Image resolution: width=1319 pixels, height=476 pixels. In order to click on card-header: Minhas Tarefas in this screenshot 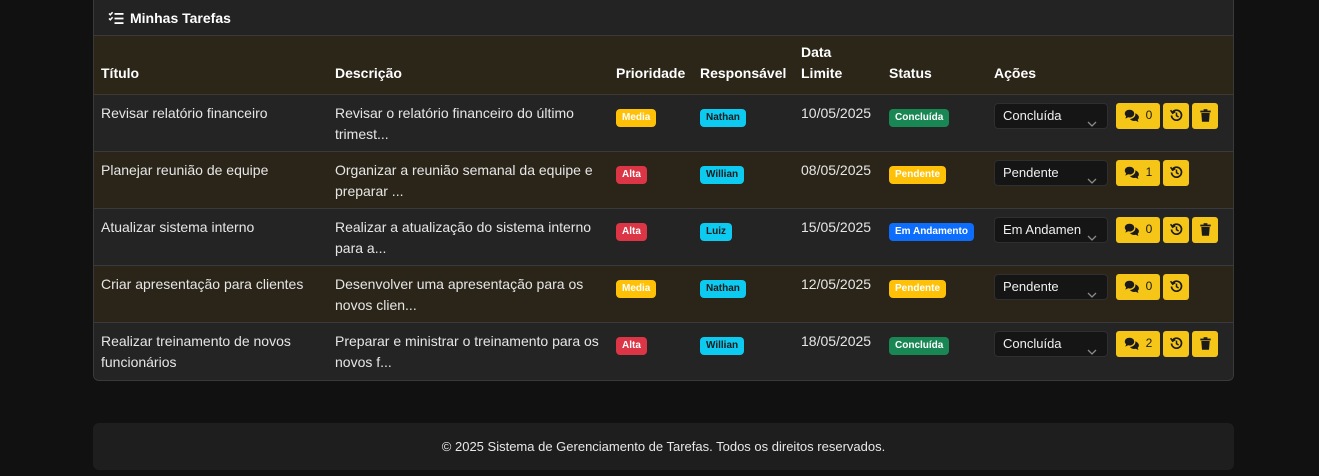, I will do `click(663, 18)`.